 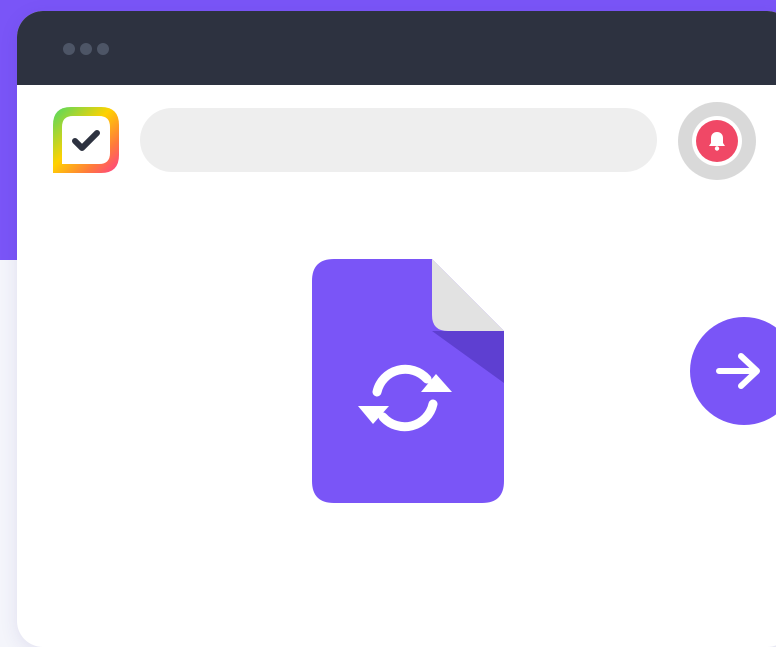 I want to click on next-button, so click(x=733, y=371).